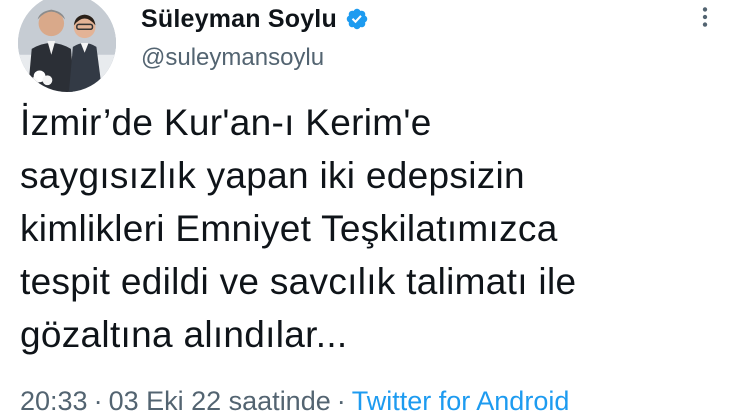 The image size is (740, 417). I want to click on more-options-button, so click(705, 19).